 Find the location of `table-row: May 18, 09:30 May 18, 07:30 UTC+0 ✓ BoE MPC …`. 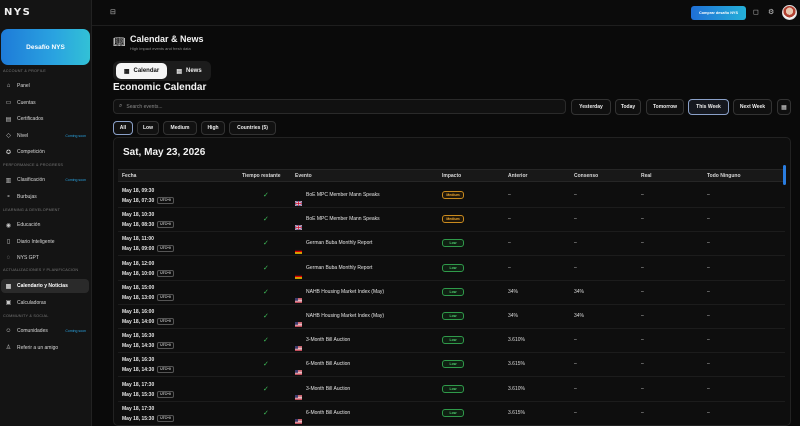

table-row: May 18, 09:30 May 18, 07:30 UTC+0 ✓ BoE MPC … is located at coordinates (451, 196).